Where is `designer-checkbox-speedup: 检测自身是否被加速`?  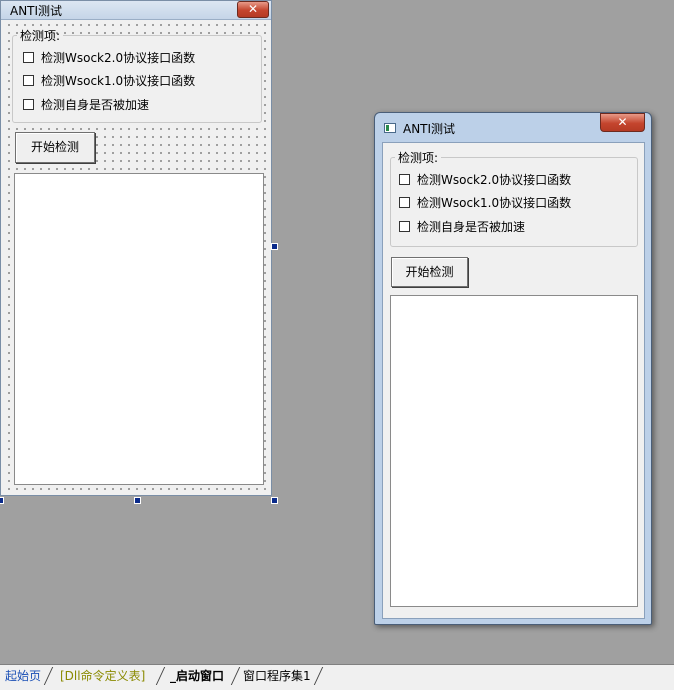 designer-checkbox-speedup: 检测自身是否被加速 is located at coordinates (86, 104).